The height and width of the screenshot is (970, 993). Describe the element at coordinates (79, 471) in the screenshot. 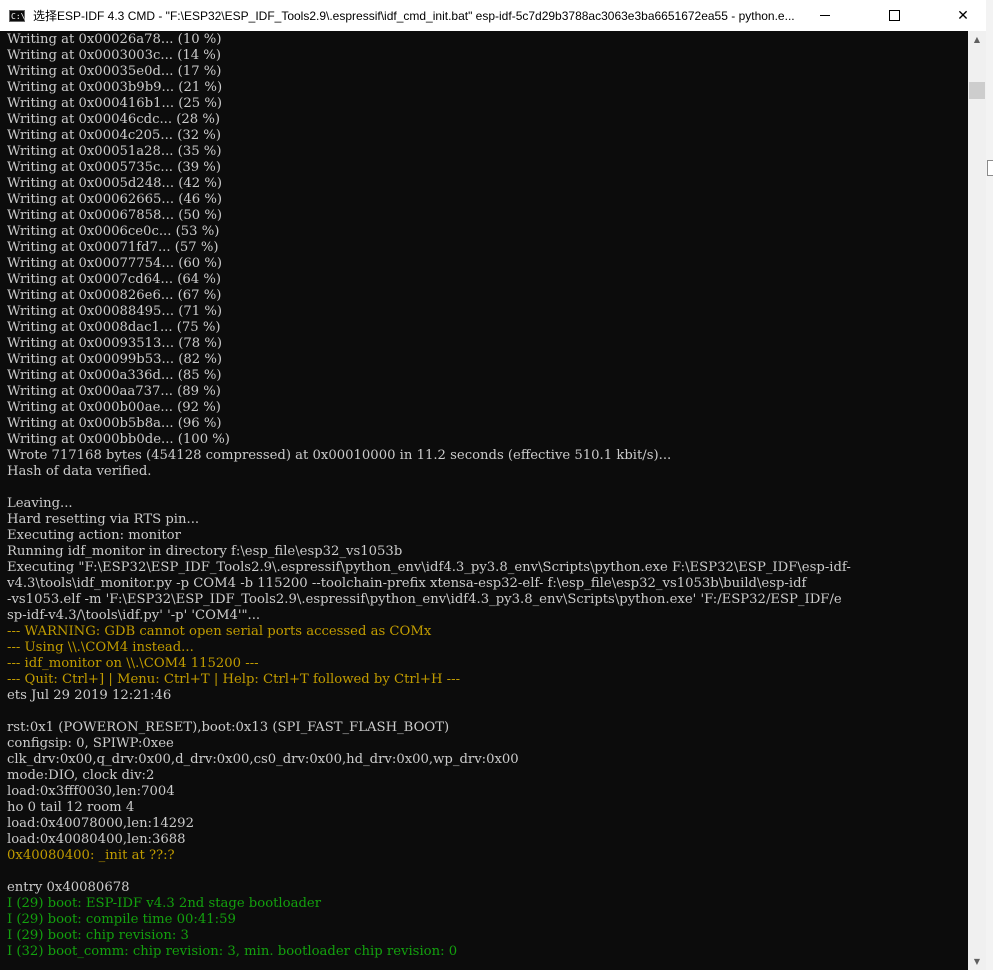

I see `console-line: Hash of data verified.` at that location.